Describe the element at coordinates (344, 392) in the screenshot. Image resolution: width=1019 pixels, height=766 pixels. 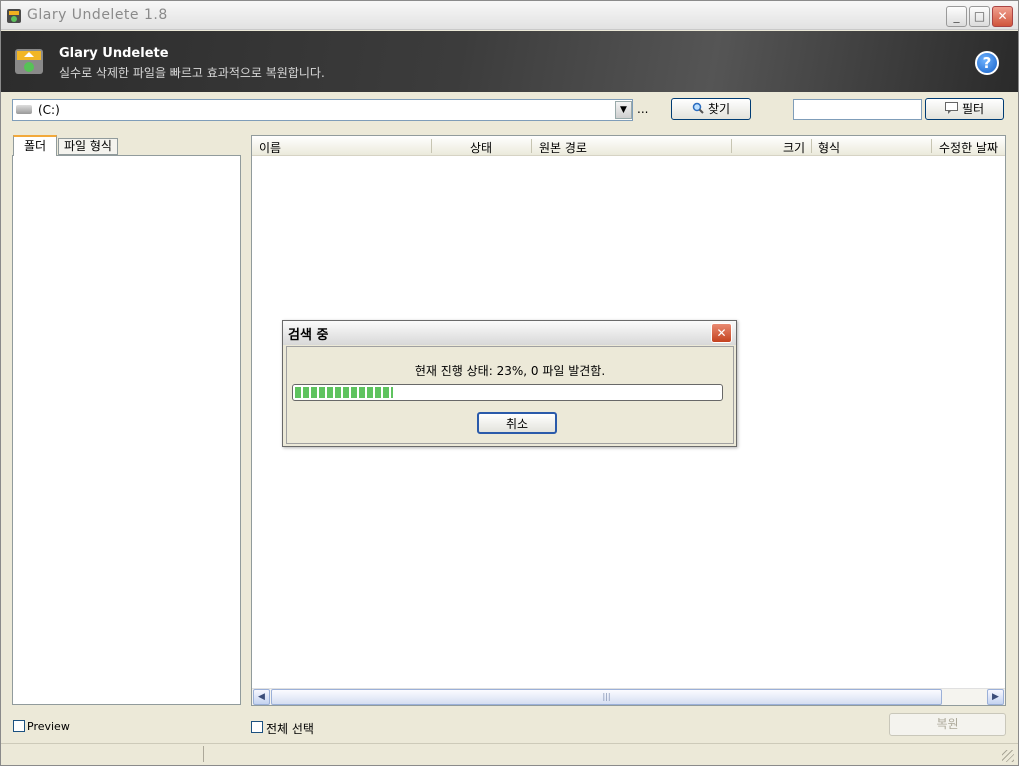
I see `progress-bar-fill` at that location.